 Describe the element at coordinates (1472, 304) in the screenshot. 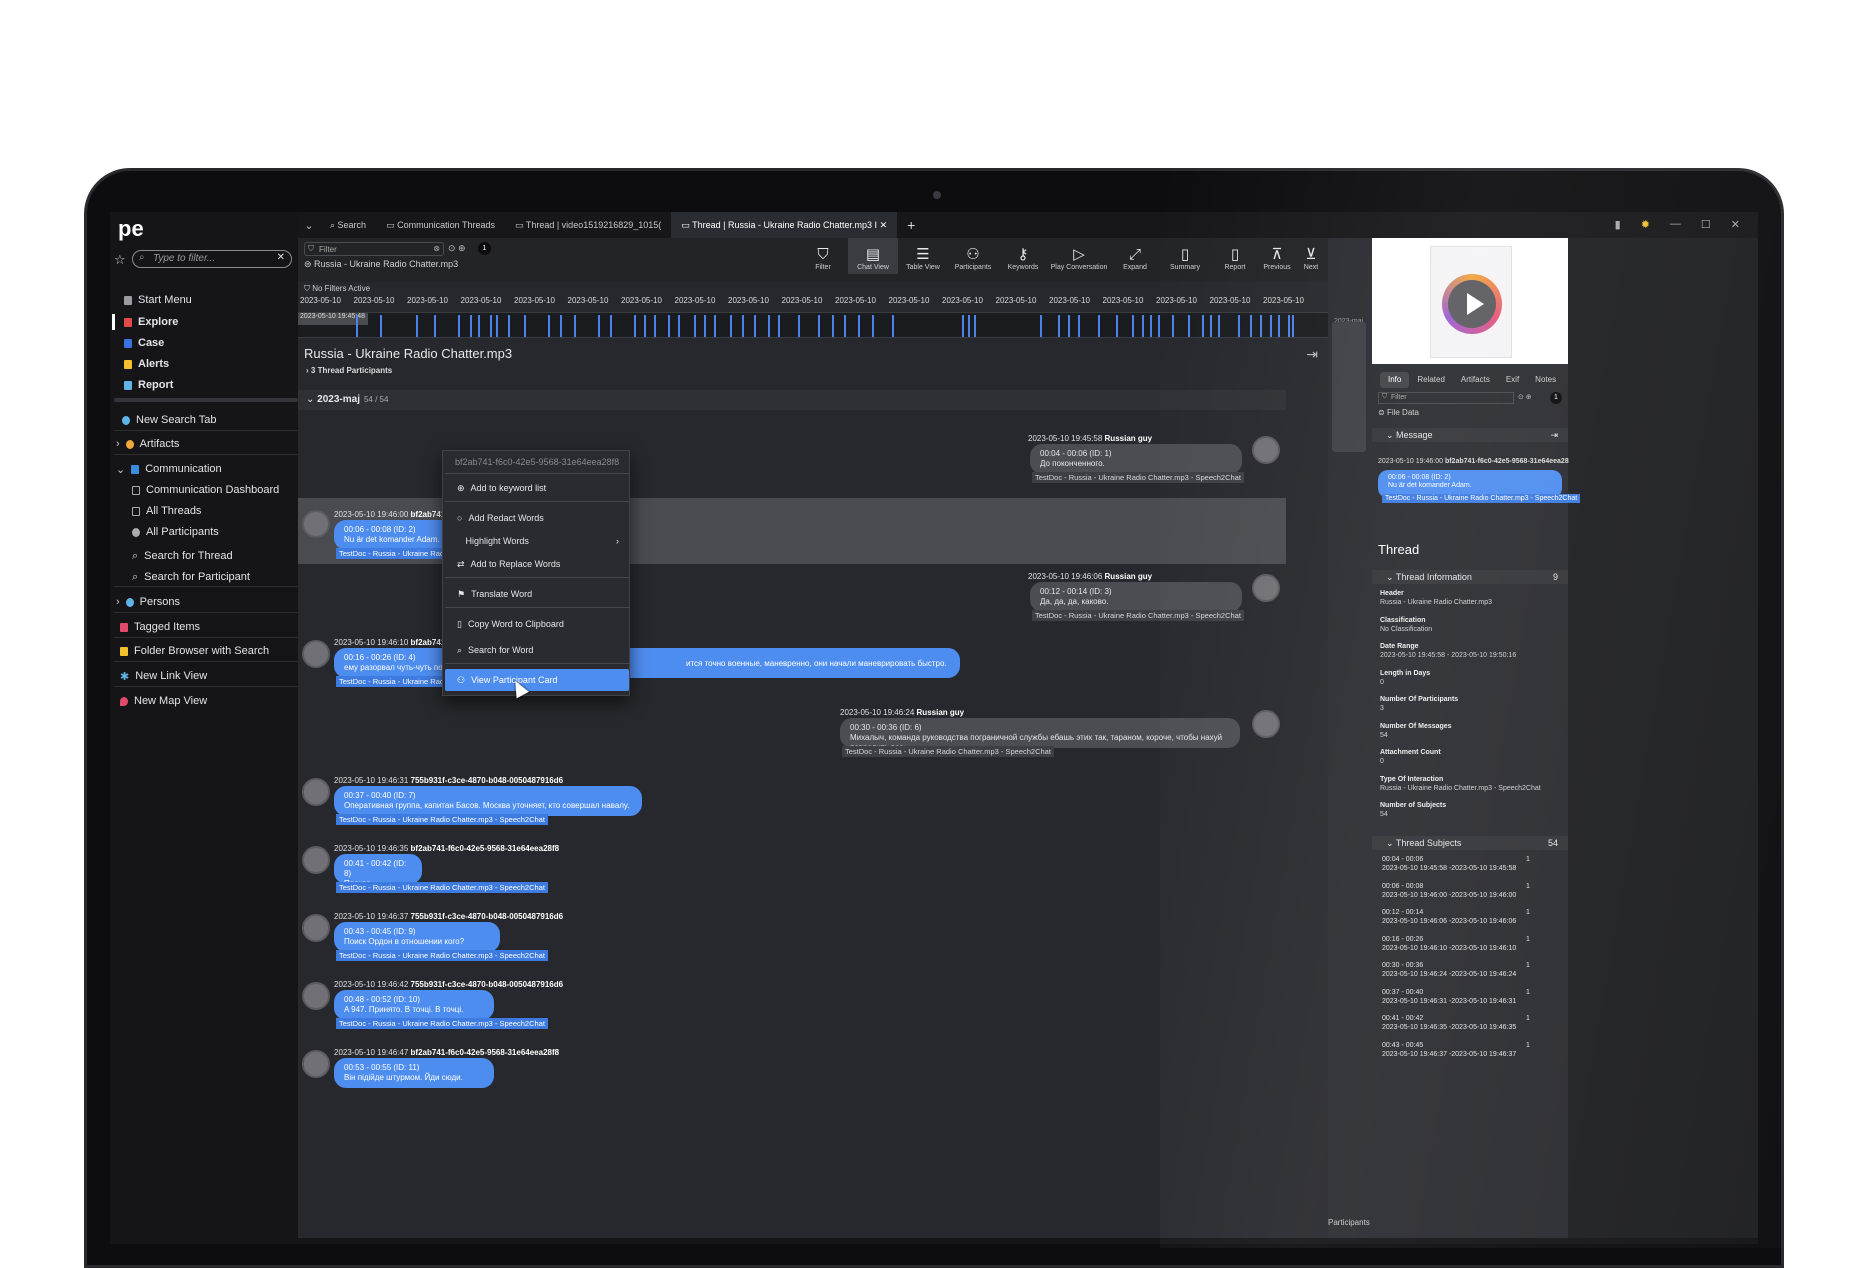

I see `play-icon` at that location.